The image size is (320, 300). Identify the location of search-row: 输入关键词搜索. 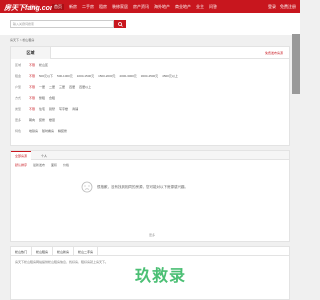
(150, 24).